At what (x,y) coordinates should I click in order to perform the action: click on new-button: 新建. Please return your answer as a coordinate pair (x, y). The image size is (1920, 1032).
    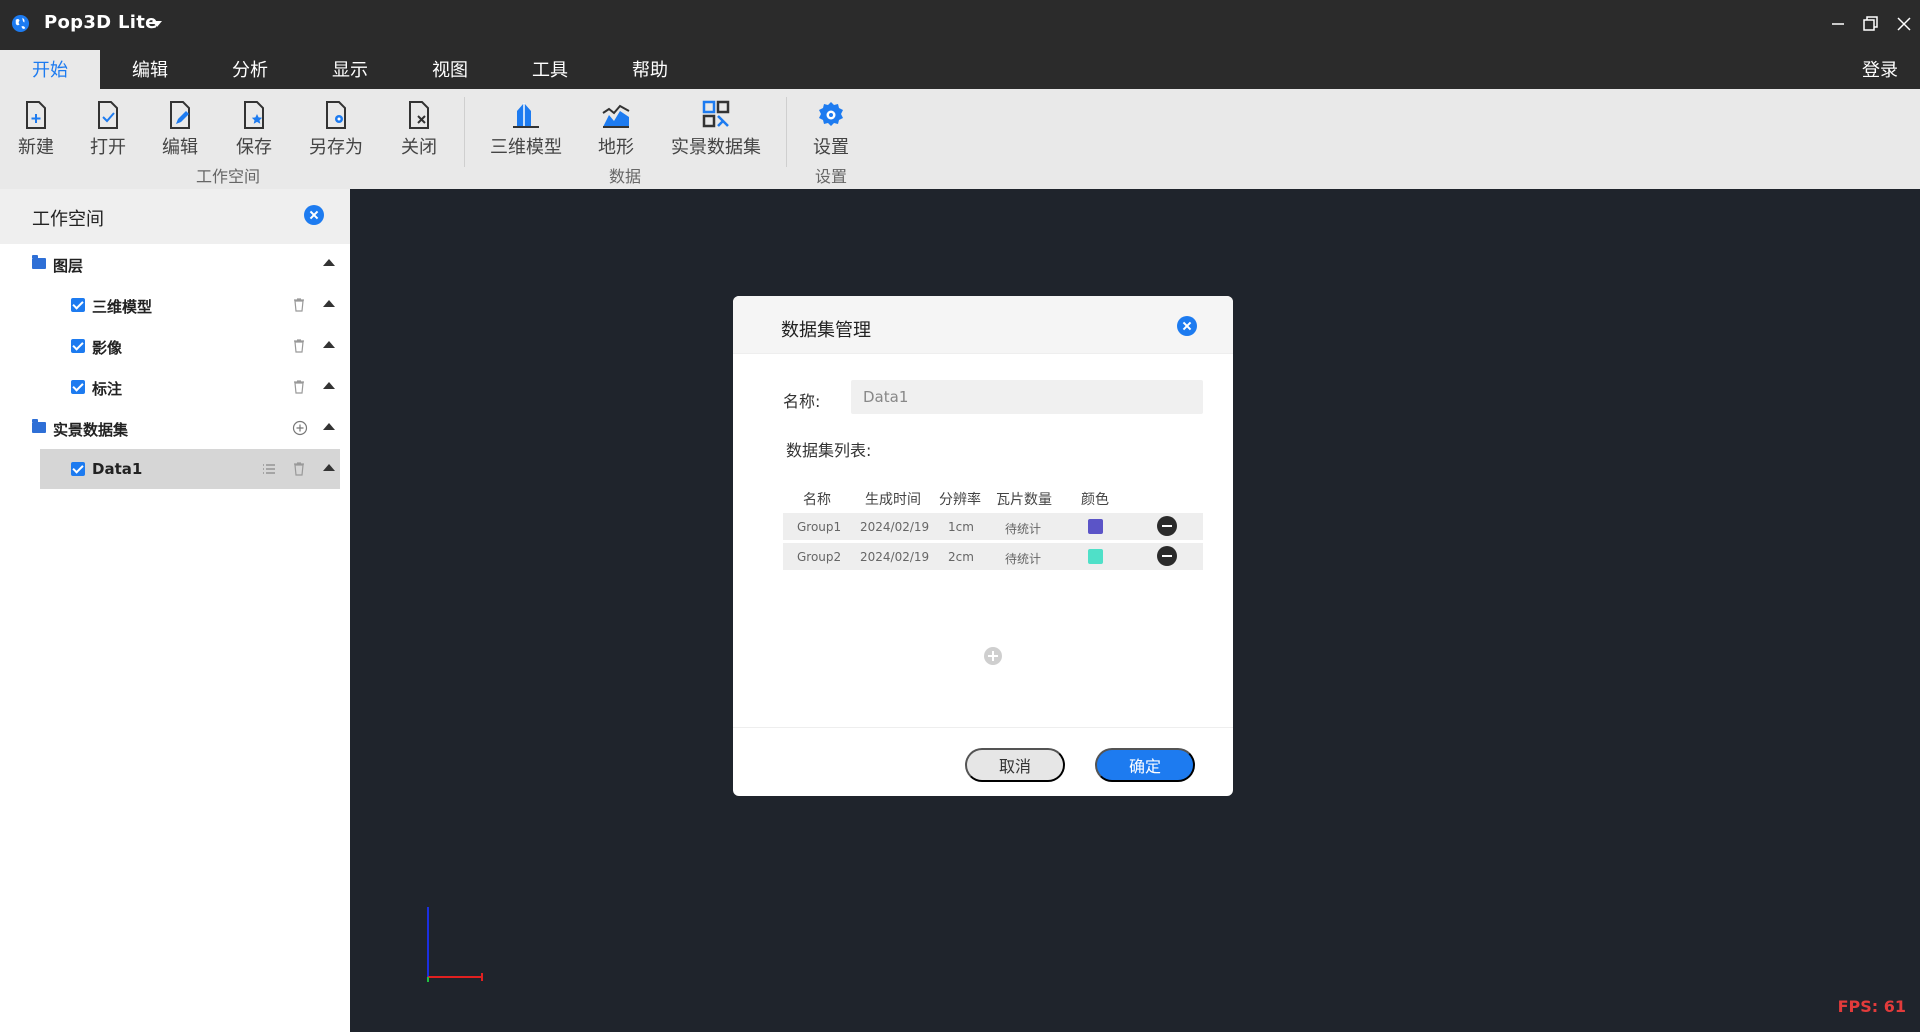
    Looking at the image, I should click on (36, 129).